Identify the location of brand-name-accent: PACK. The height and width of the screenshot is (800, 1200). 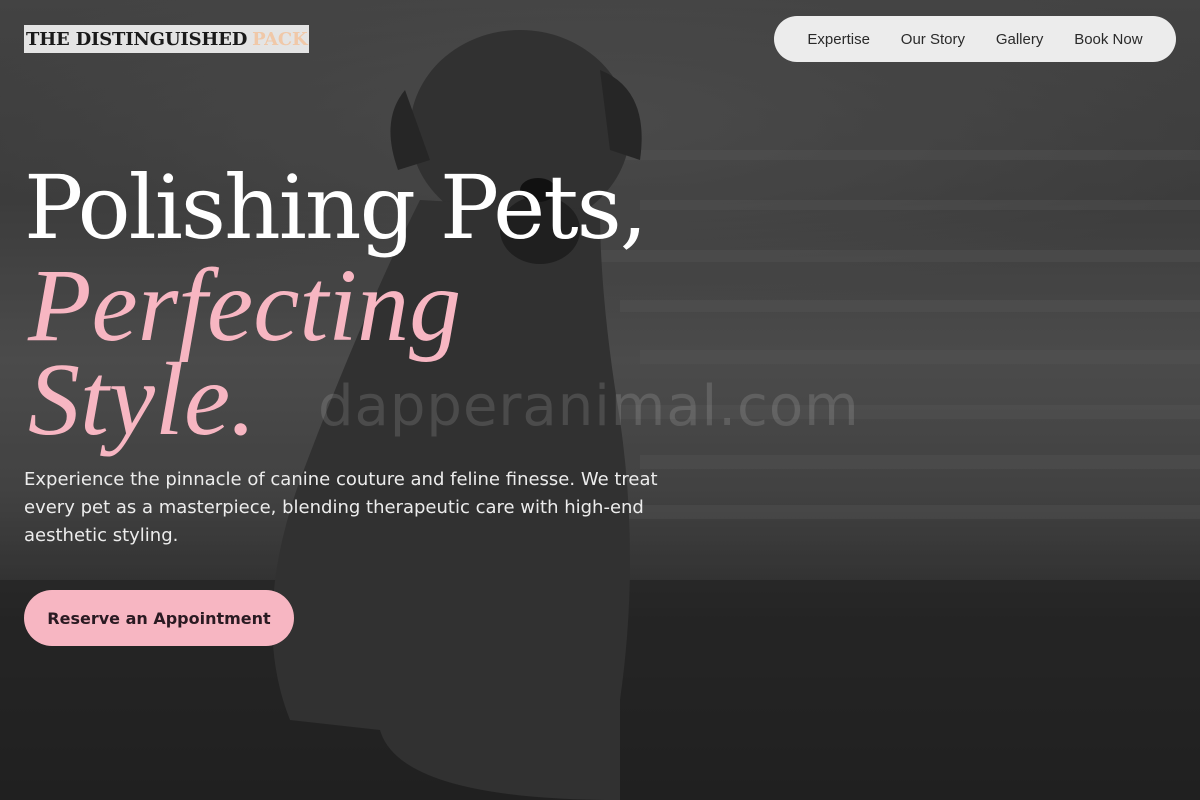
(280, 39).